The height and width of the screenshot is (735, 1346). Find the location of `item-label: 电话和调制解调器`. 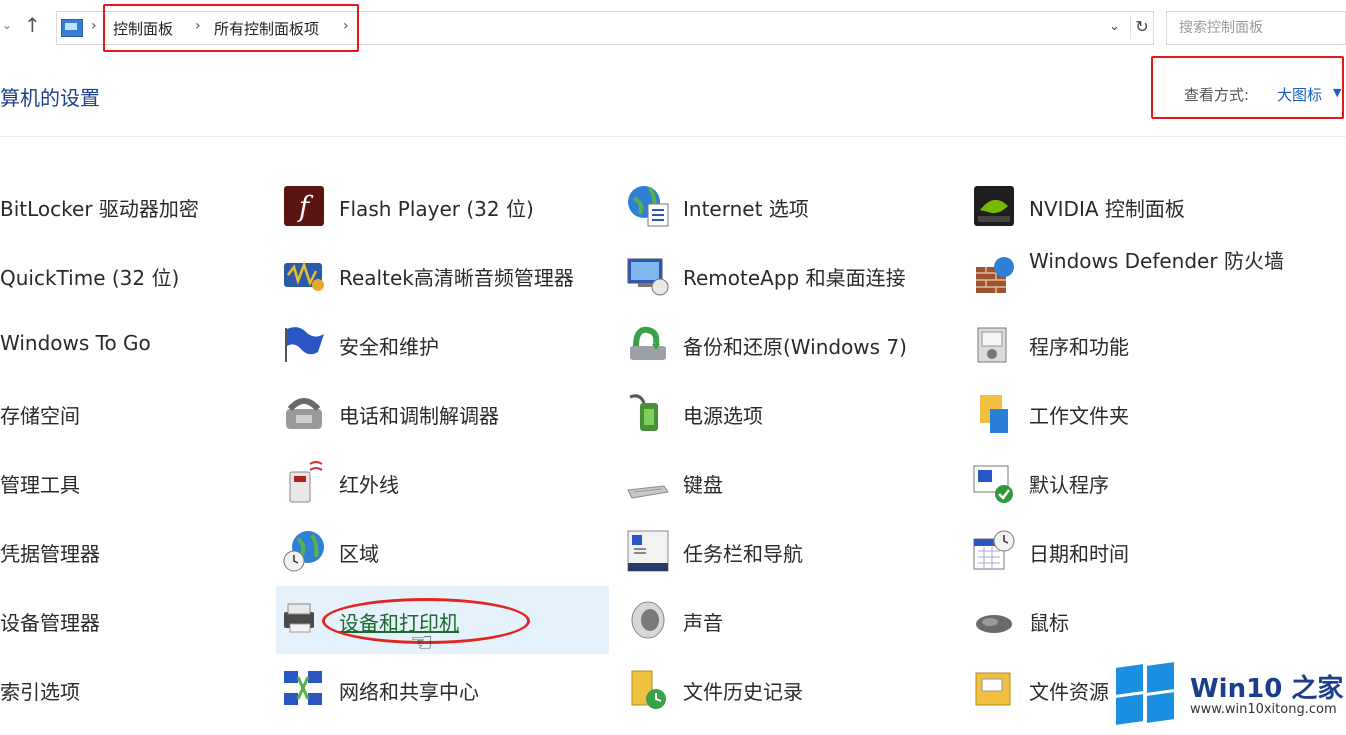

item-label: 电话和调制解调器 is located at coordinates (419, 416).